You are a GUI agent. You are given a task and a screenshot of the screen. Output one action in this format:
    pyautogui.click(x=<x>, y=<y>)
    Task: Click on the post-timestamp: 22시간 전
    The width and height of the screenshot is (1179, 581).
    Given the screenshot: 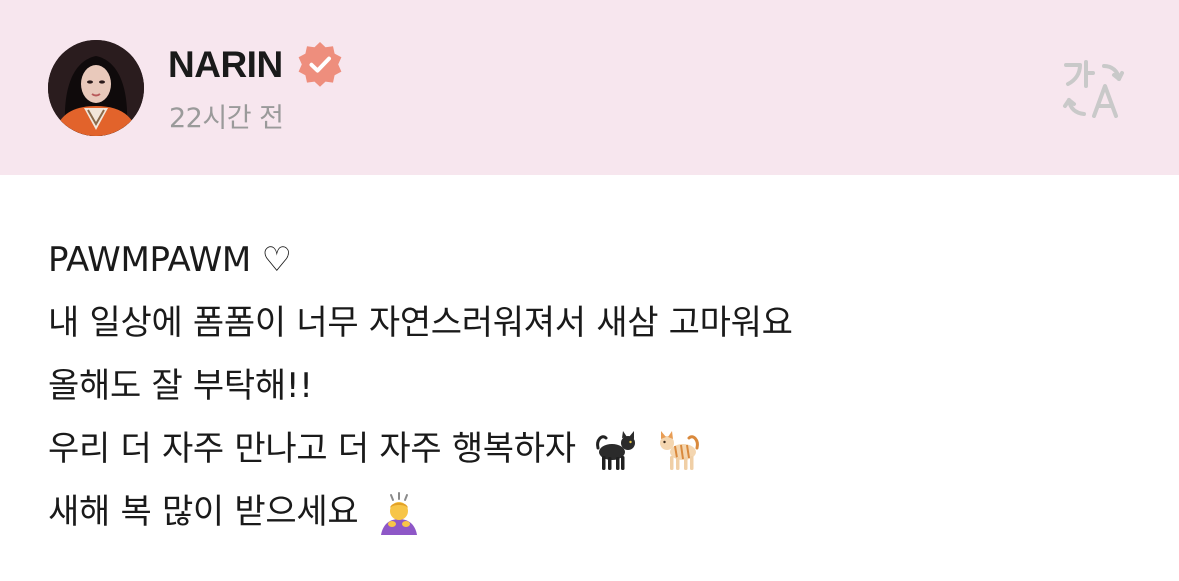 What is the action you would take?
    pyautogui.click(x=226, y=118)
    